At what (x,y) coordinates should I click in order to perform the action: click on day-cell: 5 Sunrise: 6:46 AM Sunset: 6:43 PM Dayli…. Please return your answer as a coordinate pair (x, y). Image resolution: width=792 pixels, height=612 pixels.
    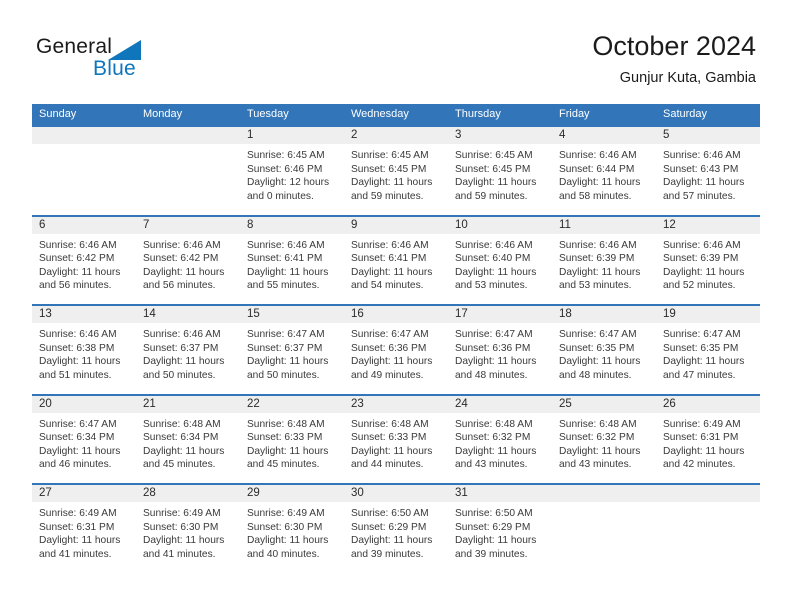
    Looking at the image, I should click on (708, 170).